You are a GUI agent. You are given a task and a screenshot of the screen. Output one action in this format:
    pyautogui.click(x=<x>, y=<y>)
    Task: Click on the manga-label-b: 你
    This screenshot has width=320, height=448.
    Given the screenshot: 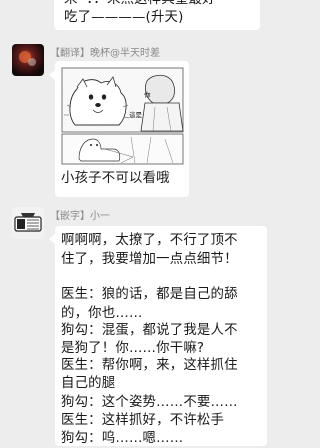 What is the action you would take?
    pyautogui.click(x=147, y=94)
    